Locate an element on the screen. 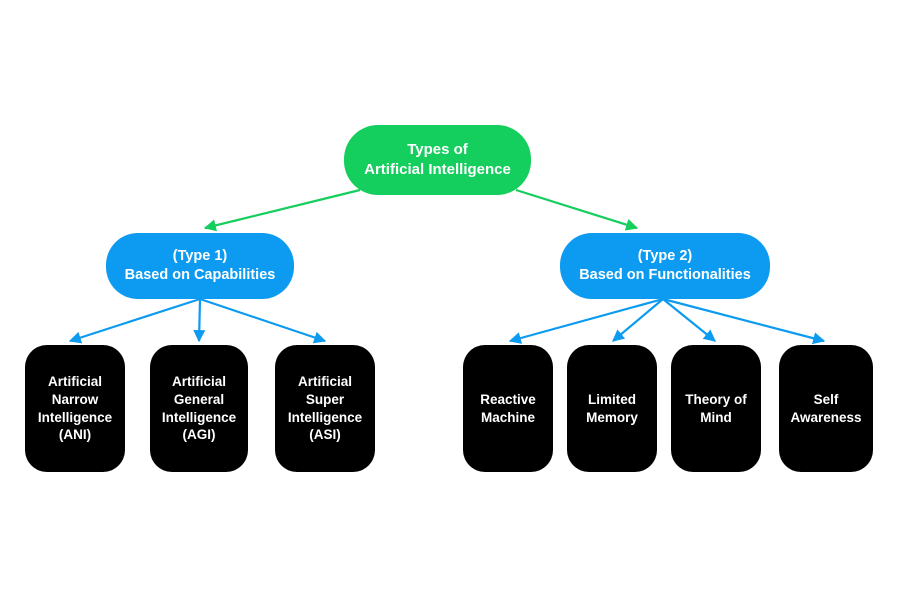  edge-type-1-to-agi is located at coordinates (199, 320).